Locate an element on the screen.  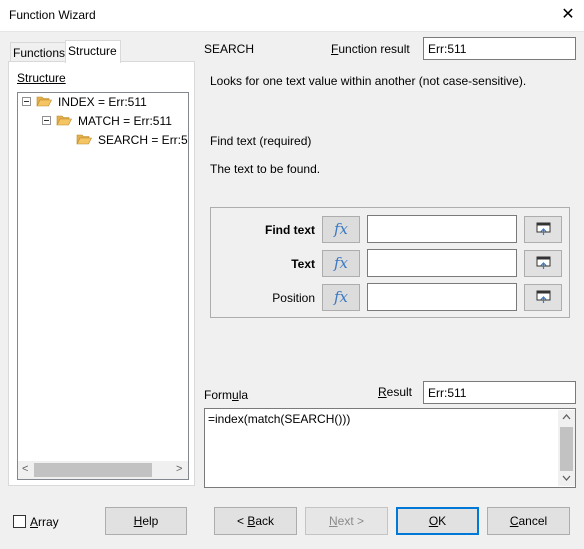
tab-structure: Structure is located at coordinates (93, 51).